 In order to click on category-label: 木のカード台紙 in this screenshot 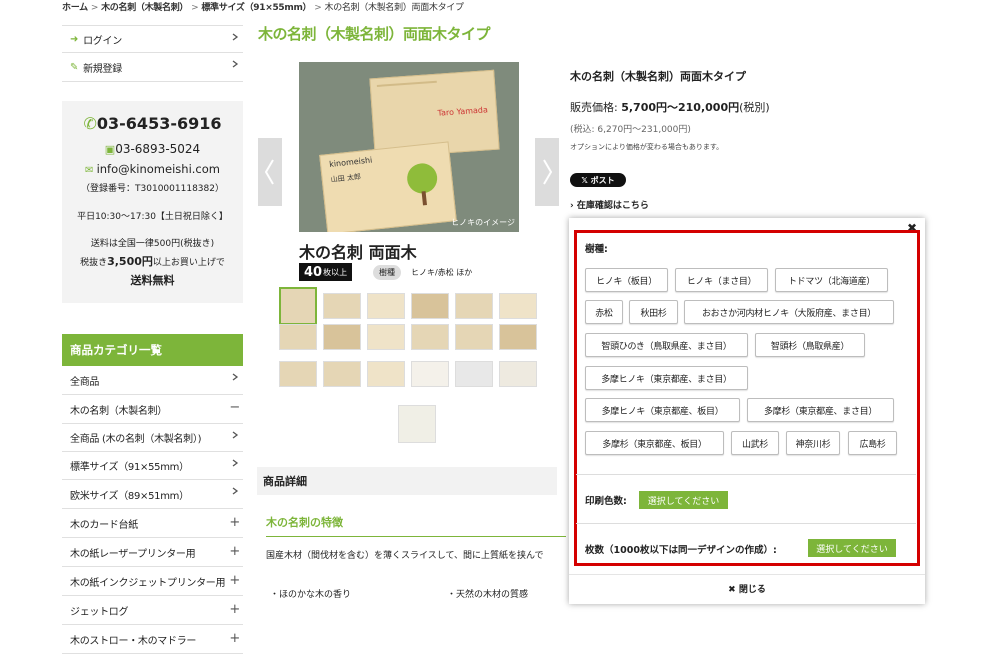, I will do `click(104, 525)`.